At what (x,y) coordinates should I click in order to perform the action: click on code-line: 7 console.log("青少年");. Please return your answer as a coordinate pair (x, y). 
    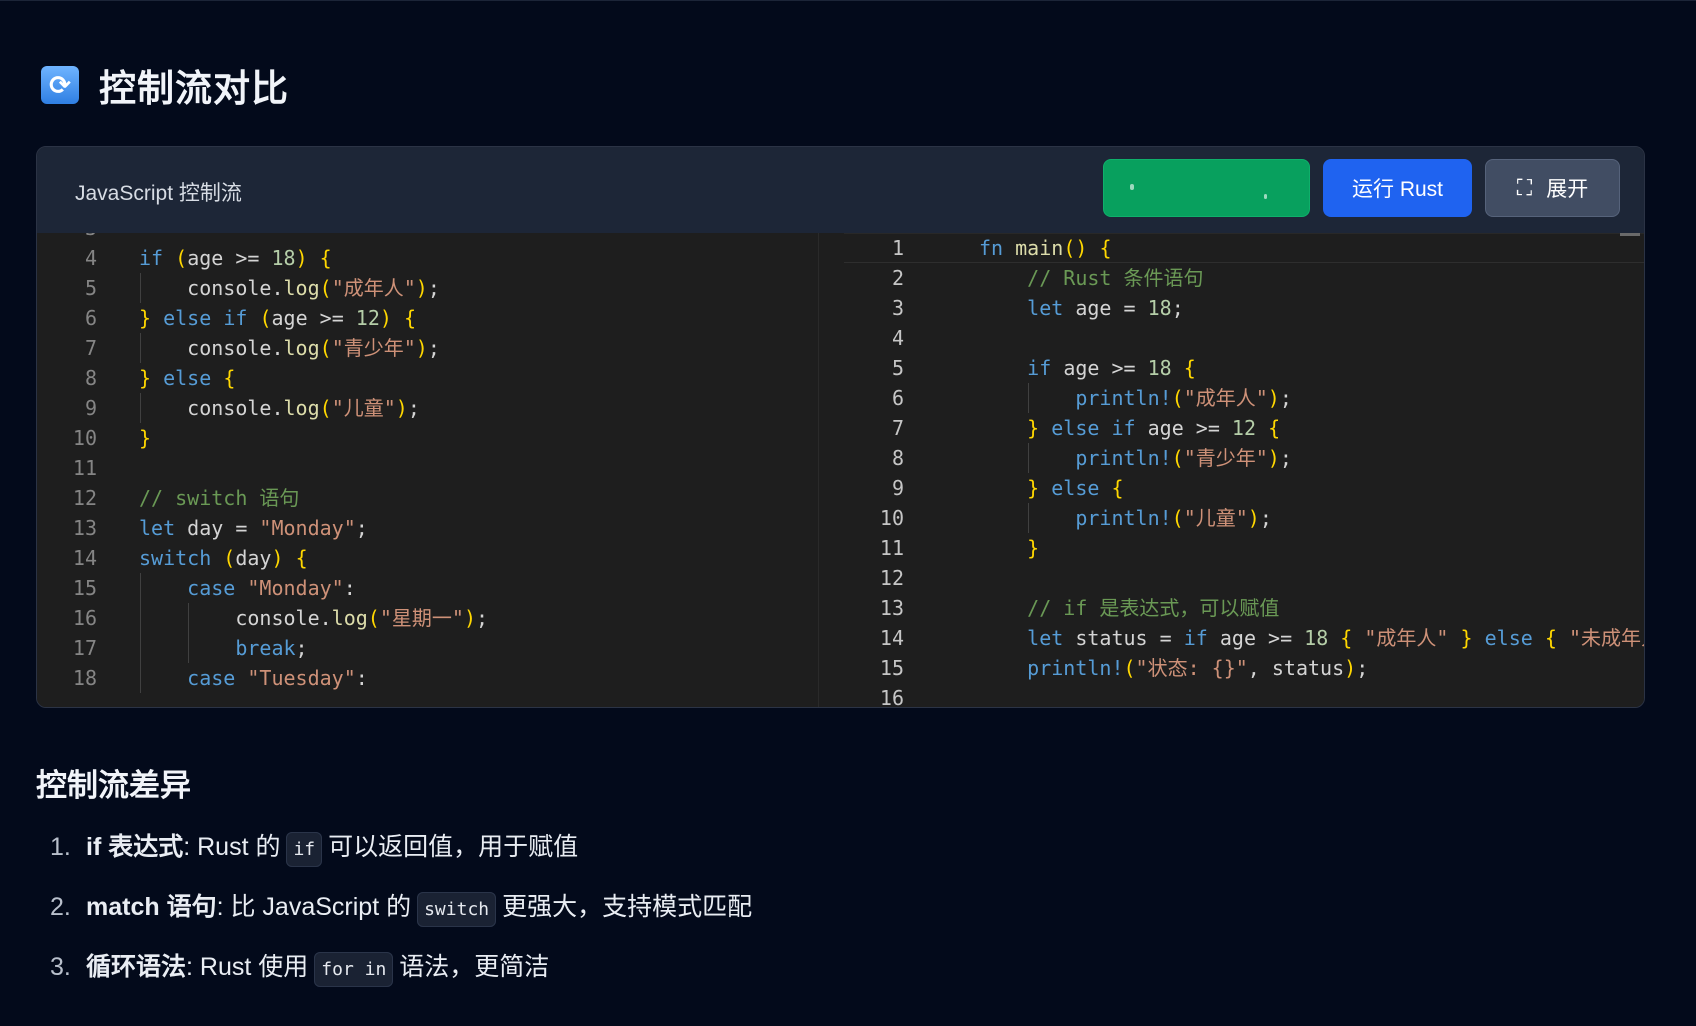
    Looking at the image, I should click on (427, 348).